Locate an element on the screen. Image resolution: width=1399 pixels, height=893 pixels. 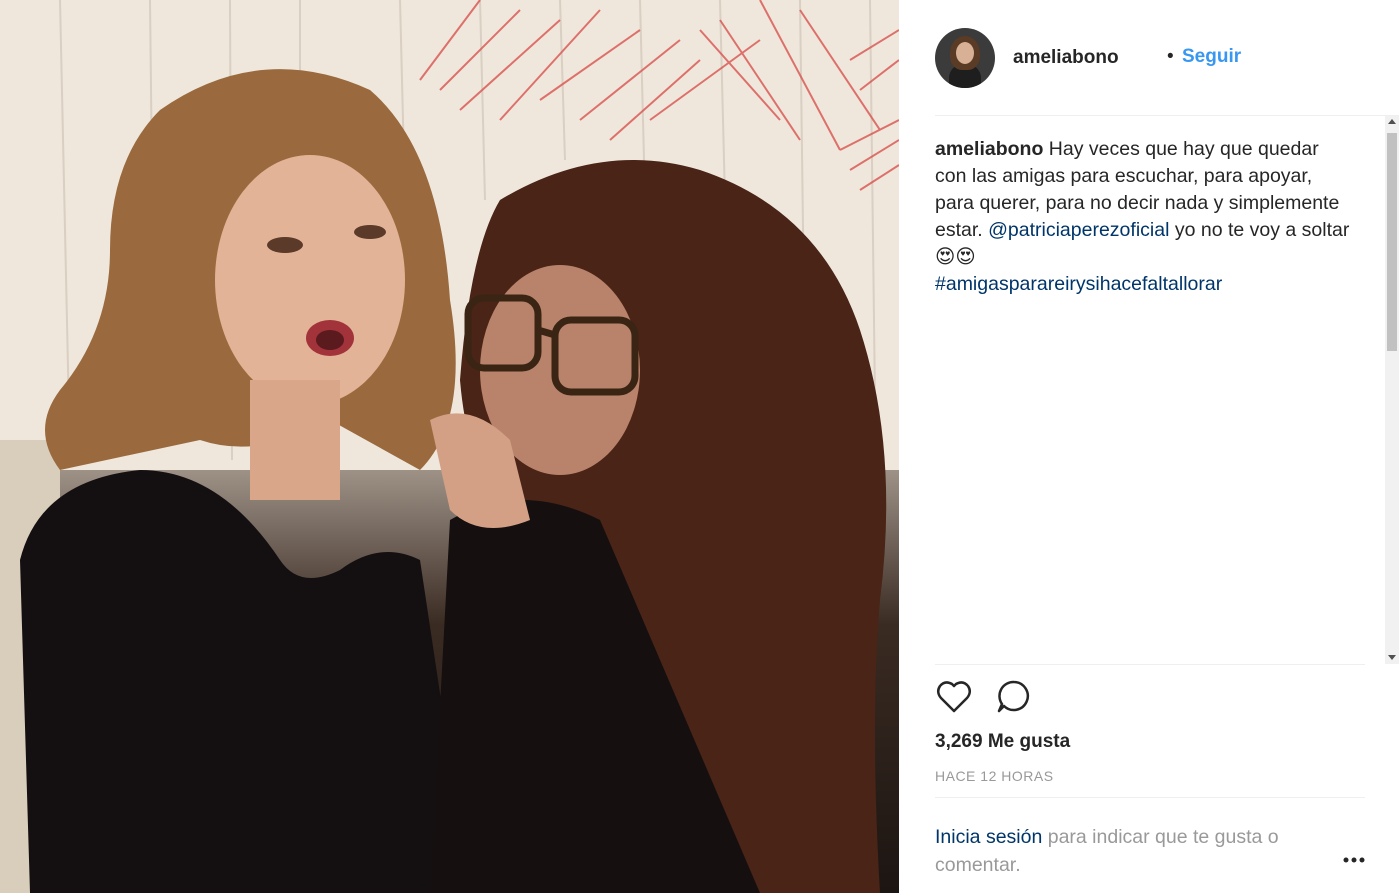
heart-icon is located at coordinates (954, 697).